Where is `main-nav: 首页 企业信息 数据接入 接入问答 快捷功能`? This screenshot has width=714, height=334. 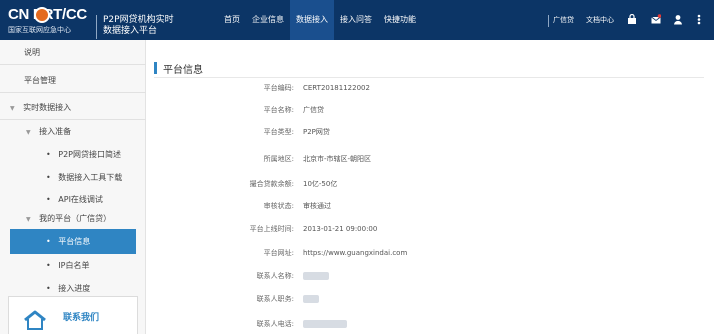 main-nav: 首页 企业信息 数据接入 接入问答 快捷功能 is located at coordinates (320, 20).